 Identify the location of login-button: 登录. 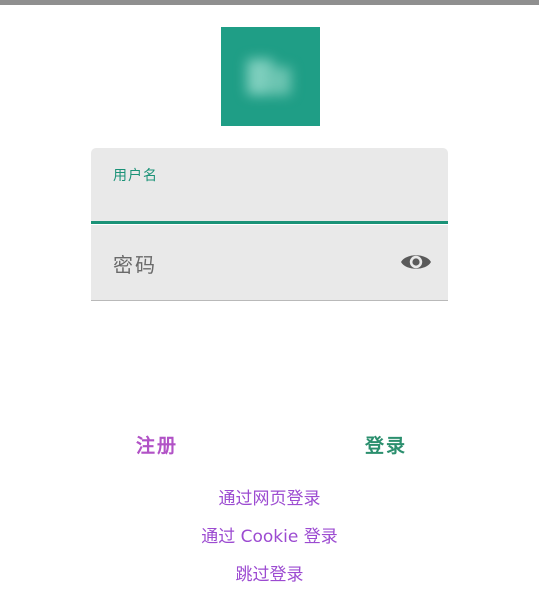
(386, 444).